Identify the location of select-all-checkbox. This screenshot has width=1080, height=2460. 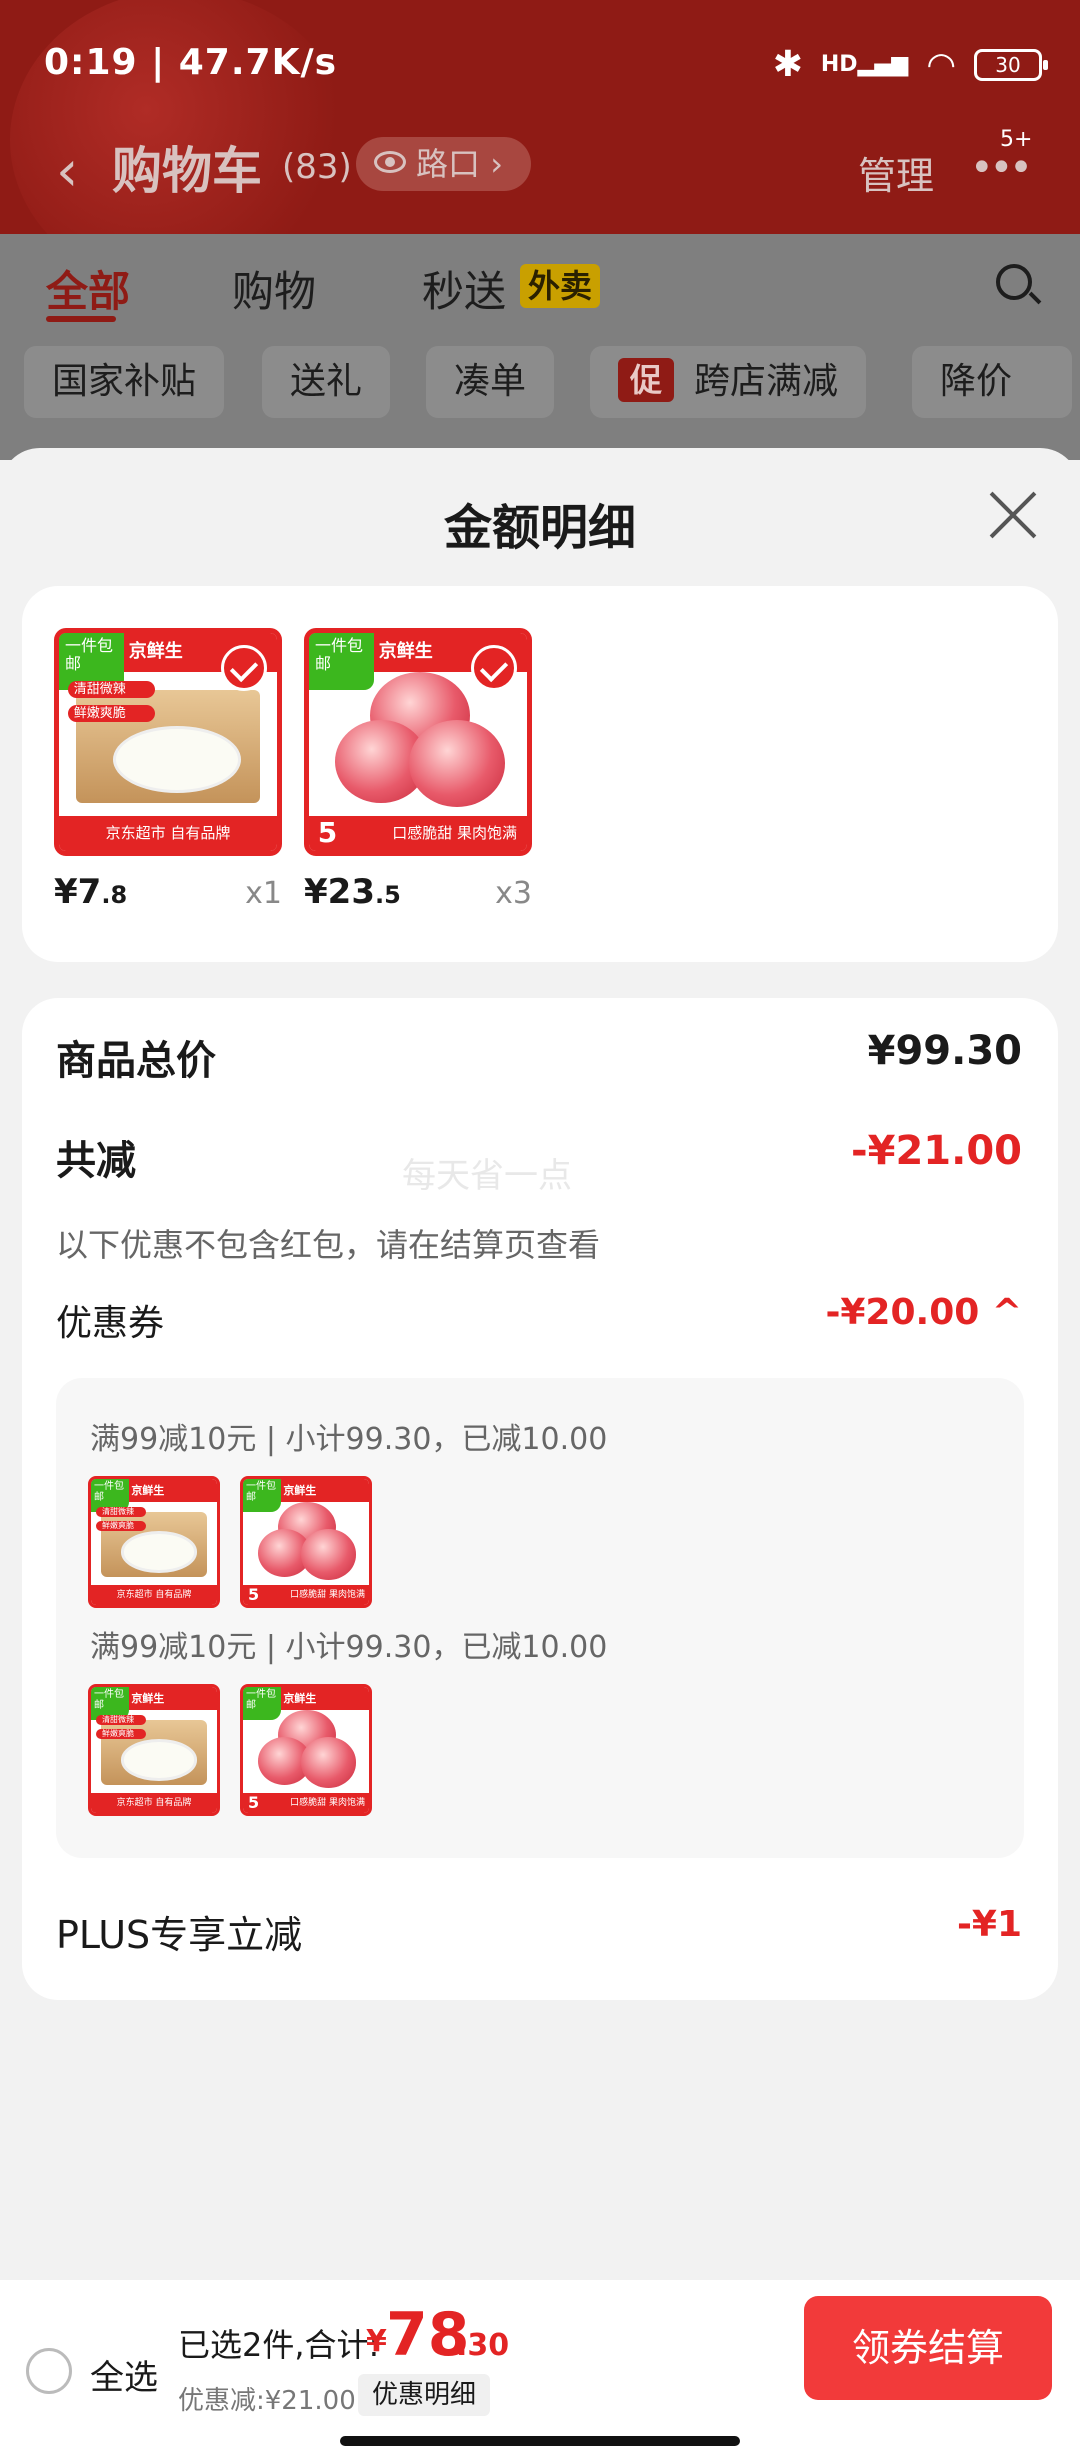
(49, 2371).